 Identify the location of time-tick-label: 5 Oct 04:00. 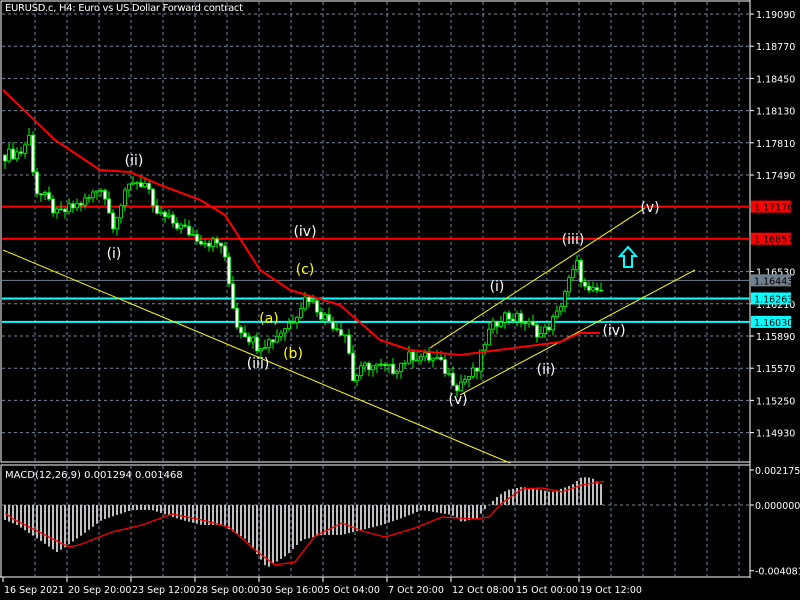
(352, 590).